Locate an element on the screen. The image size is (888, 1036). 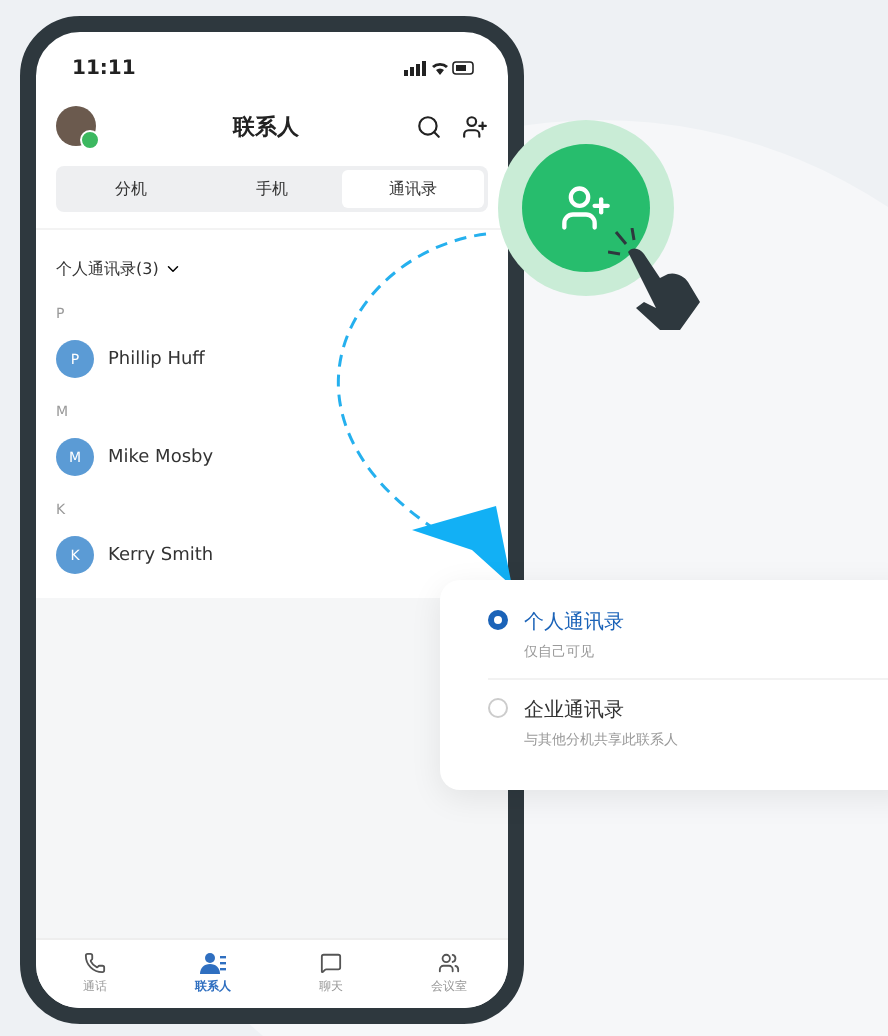
phone-icon is located at coordinates (95, 963).